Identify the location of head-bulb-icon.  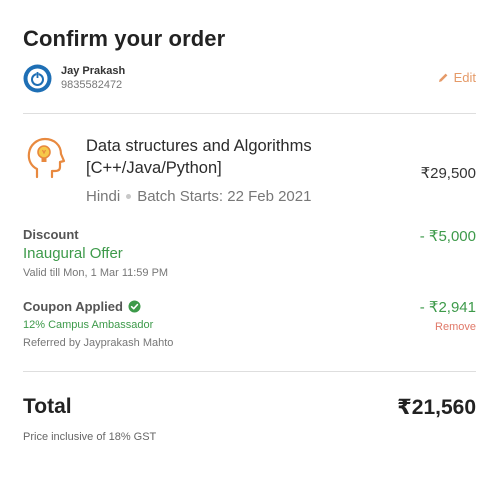
(46, 158).